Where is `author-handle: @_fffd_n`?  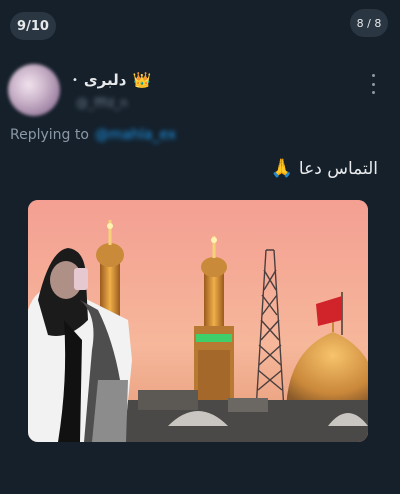
author-handle: @_fffd_n is located at coordinates (102, 103).